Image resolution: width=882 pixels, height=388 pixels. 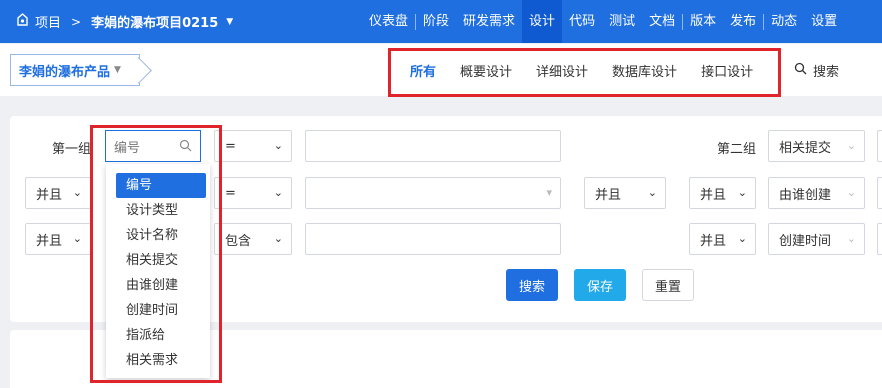 I want to click on field-option-created-by: 由谁创建, so click(x=158, y=285).